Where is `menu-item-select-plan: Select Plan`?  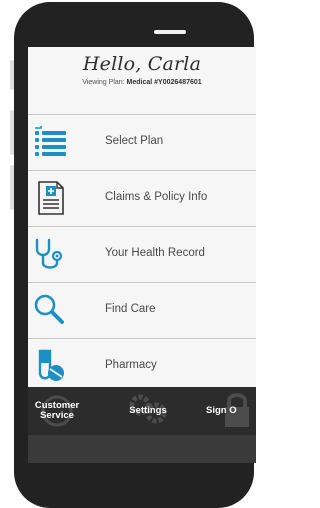 menu-item-select-plan: Select Plan is located at coordinates (142, 143).